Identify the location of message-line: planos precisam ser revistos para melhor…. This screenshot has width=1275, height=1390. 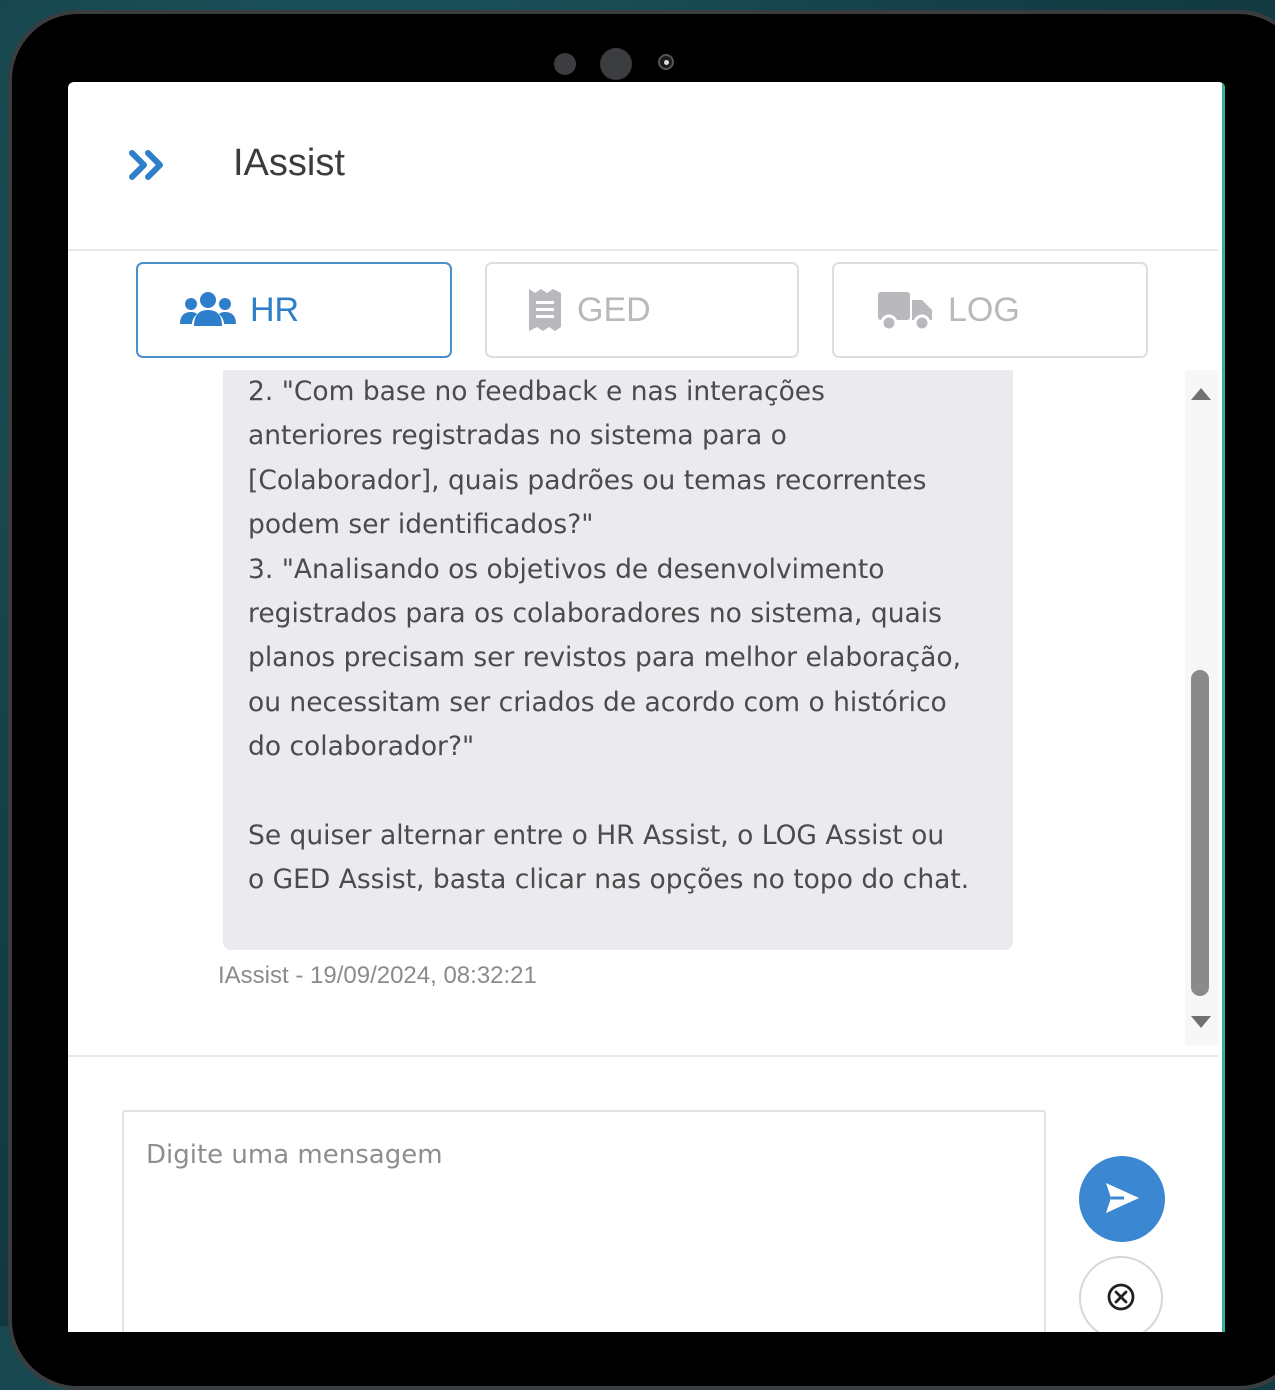
(604, 658).